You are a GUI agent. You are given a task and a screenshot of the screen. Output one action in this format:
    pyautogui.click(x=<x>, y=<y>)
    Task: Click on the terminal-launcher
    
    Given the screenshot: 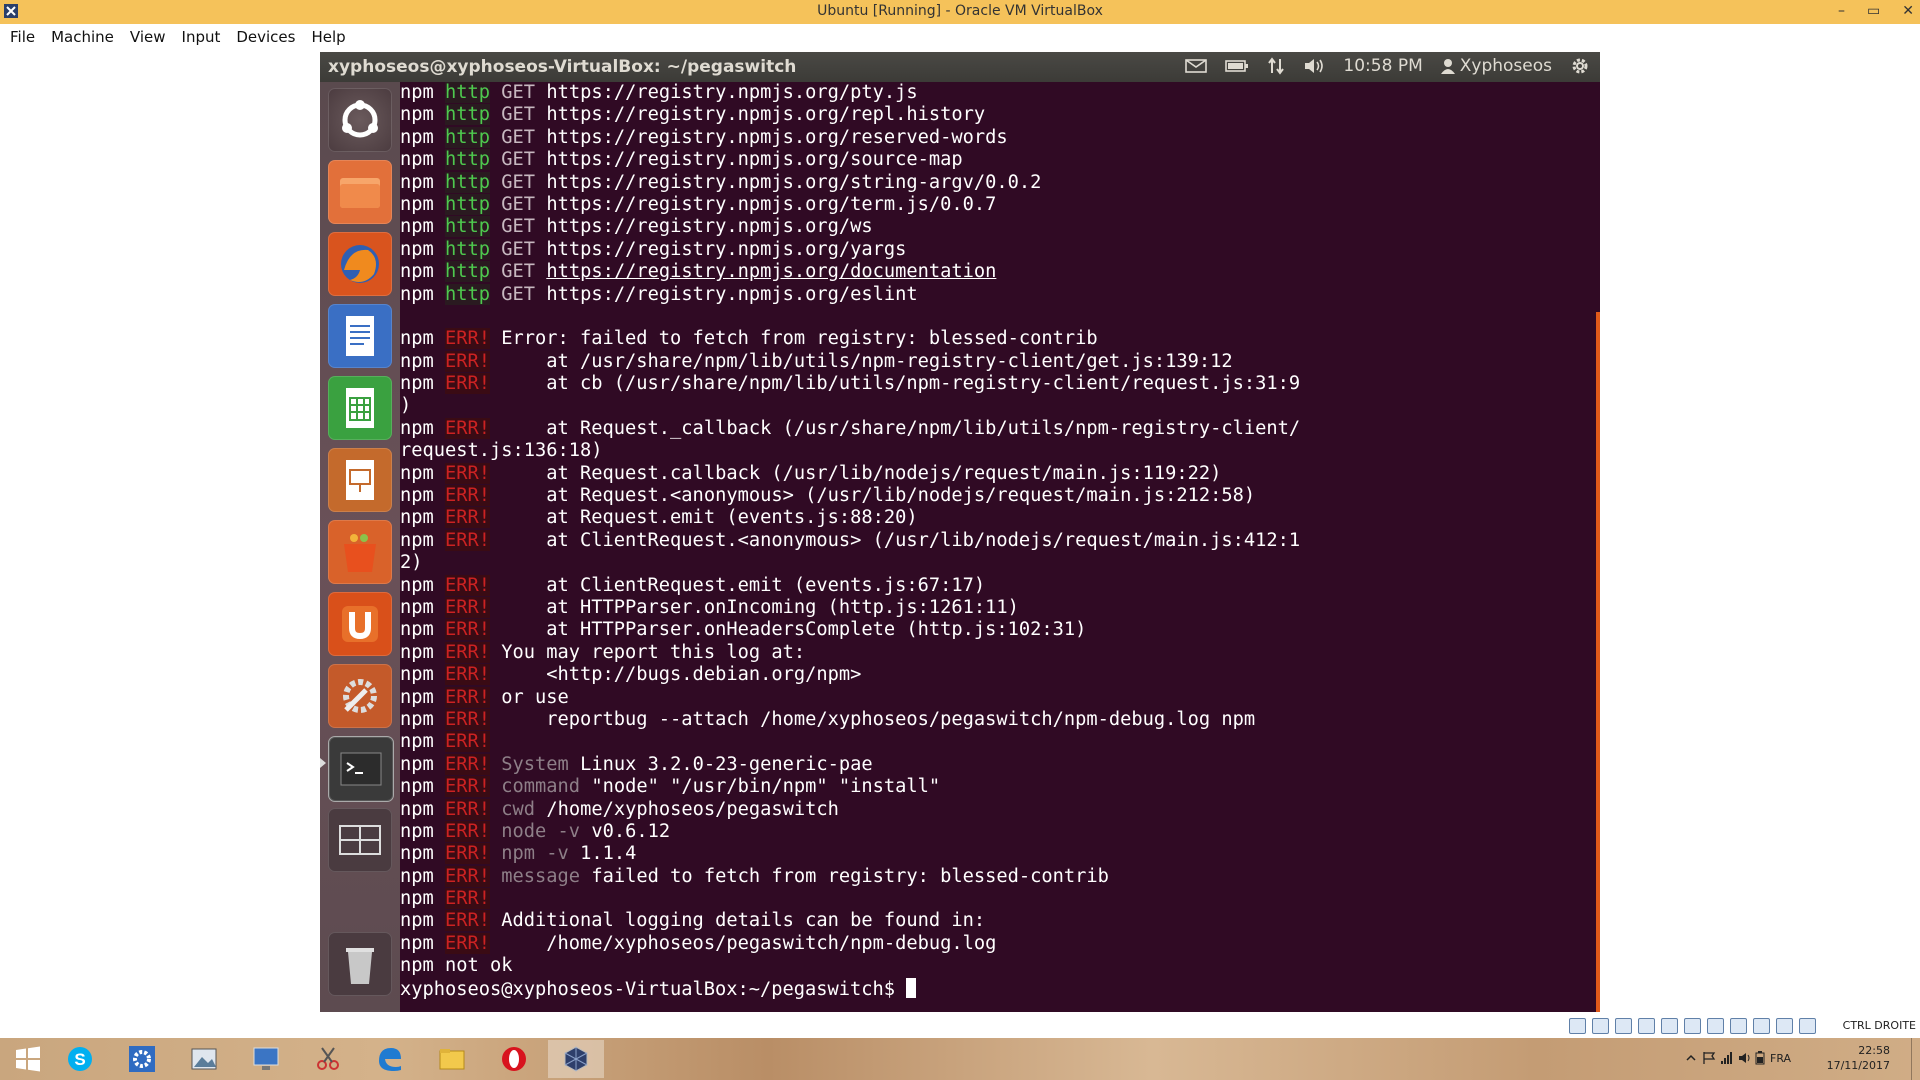 What is the action you would take?
    pyautogui.click(x=361, y=769)
    